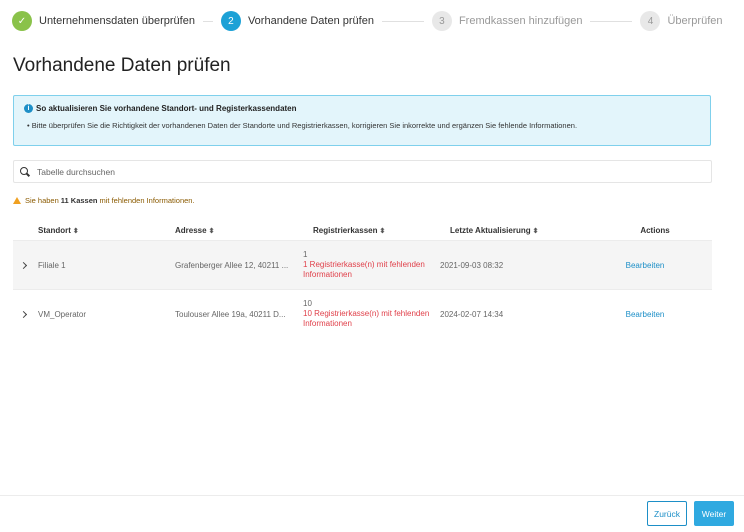 This screenshot has width=744, height=532. I want to click on column-header-adresse: Adresse ⬍, so click(244, 230).